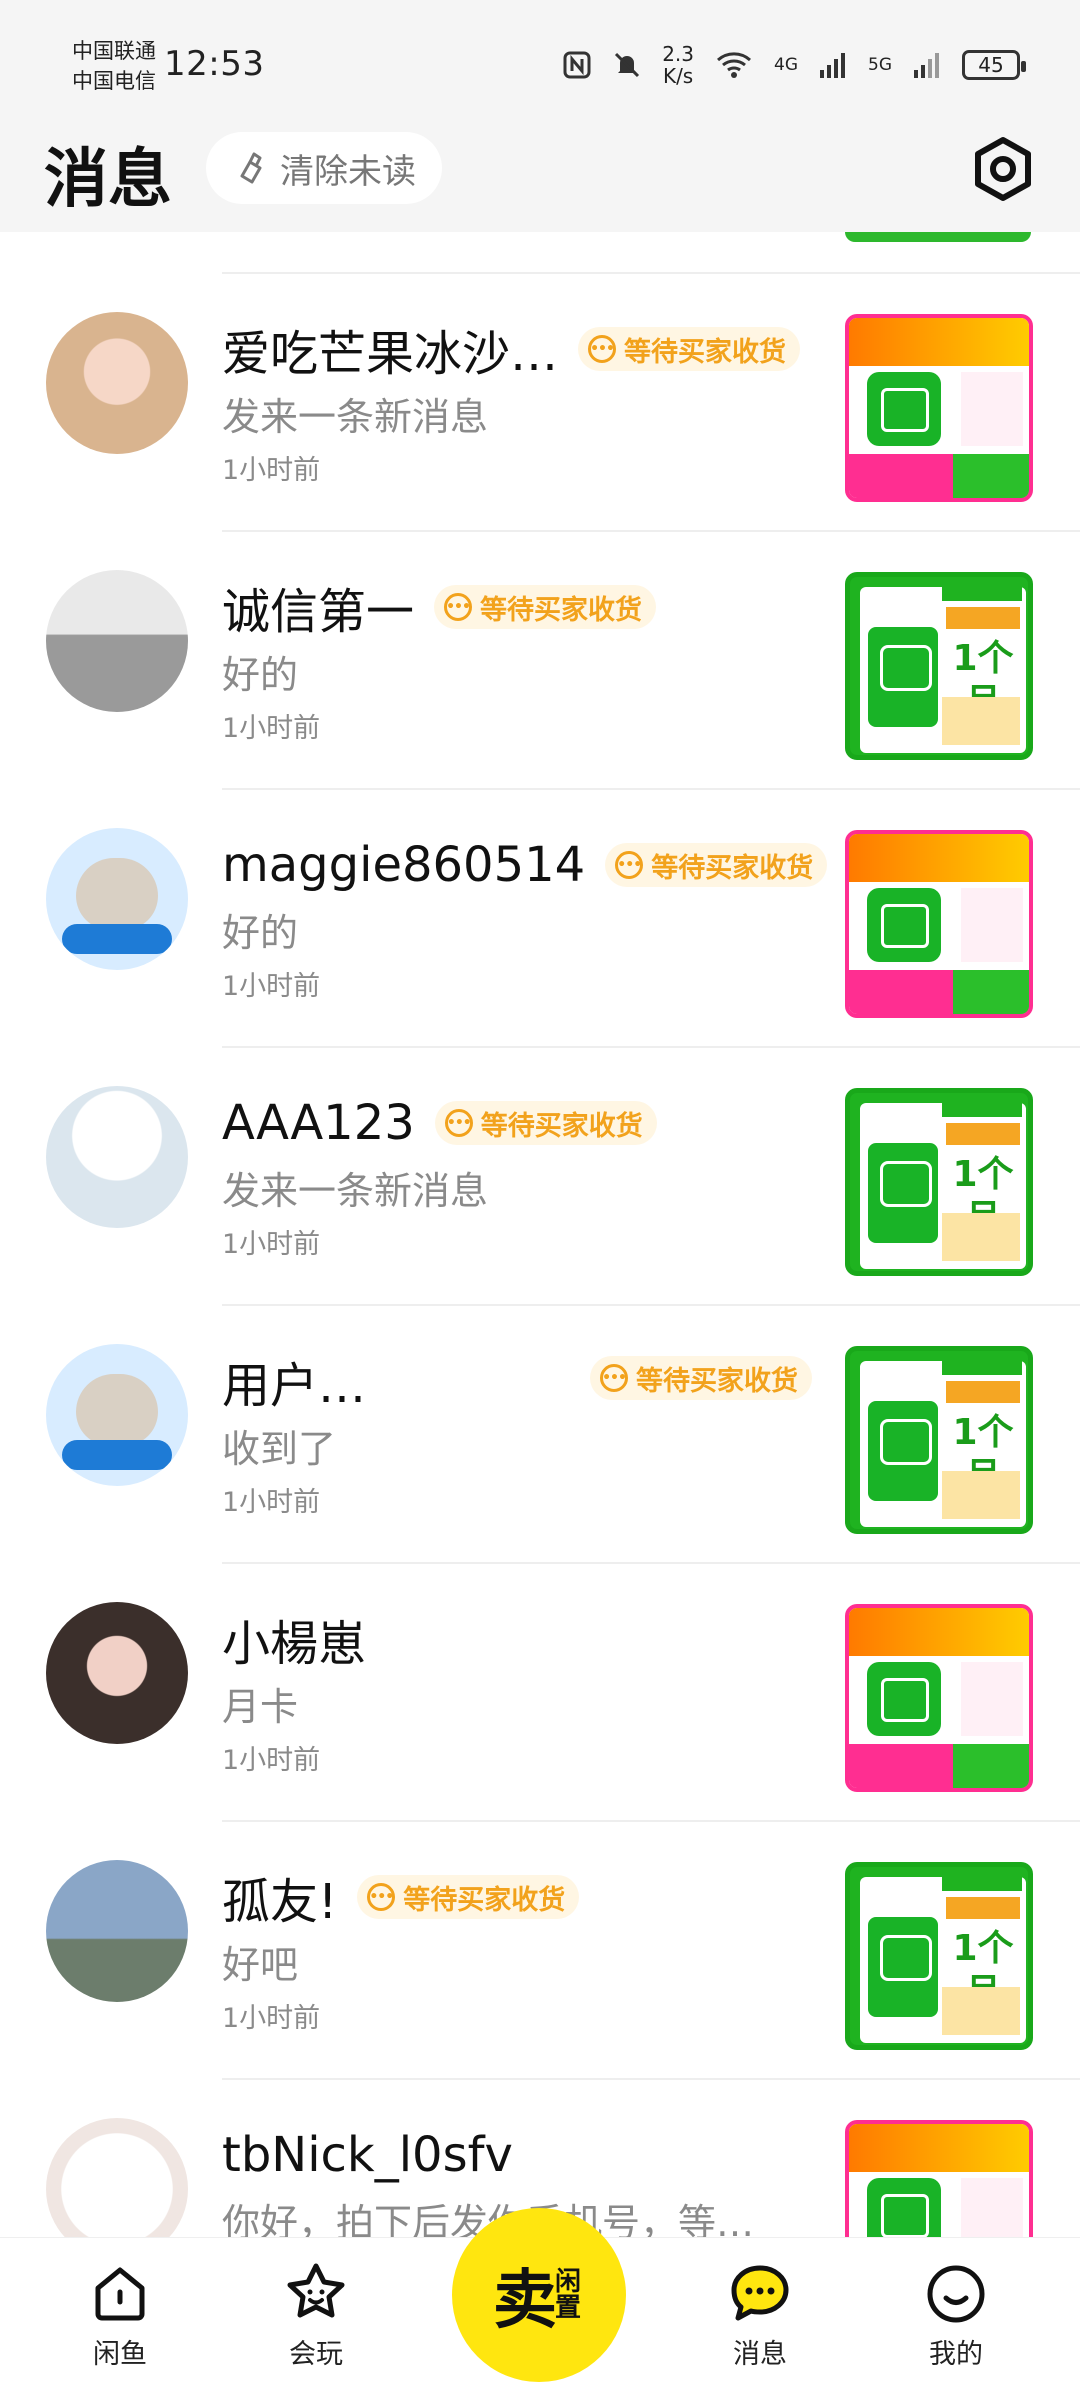  I want to click on home-icon, so click(120, 2294).